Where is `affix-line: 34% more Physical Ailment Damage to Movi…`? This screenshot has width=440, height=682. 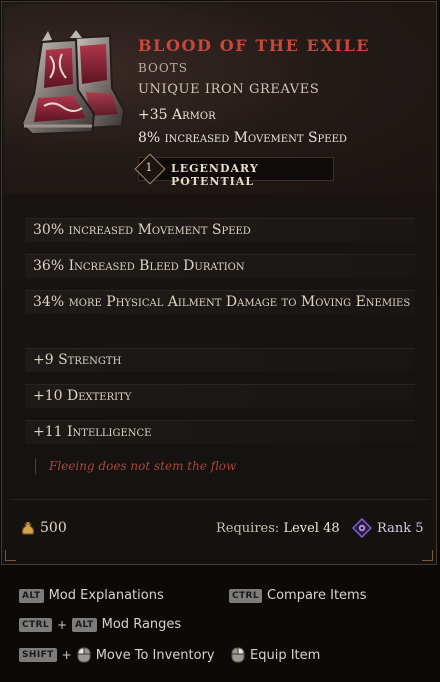 affix-line: 34% more Physical Ailment Damage to Movi… is located at coordinates (220, 302).